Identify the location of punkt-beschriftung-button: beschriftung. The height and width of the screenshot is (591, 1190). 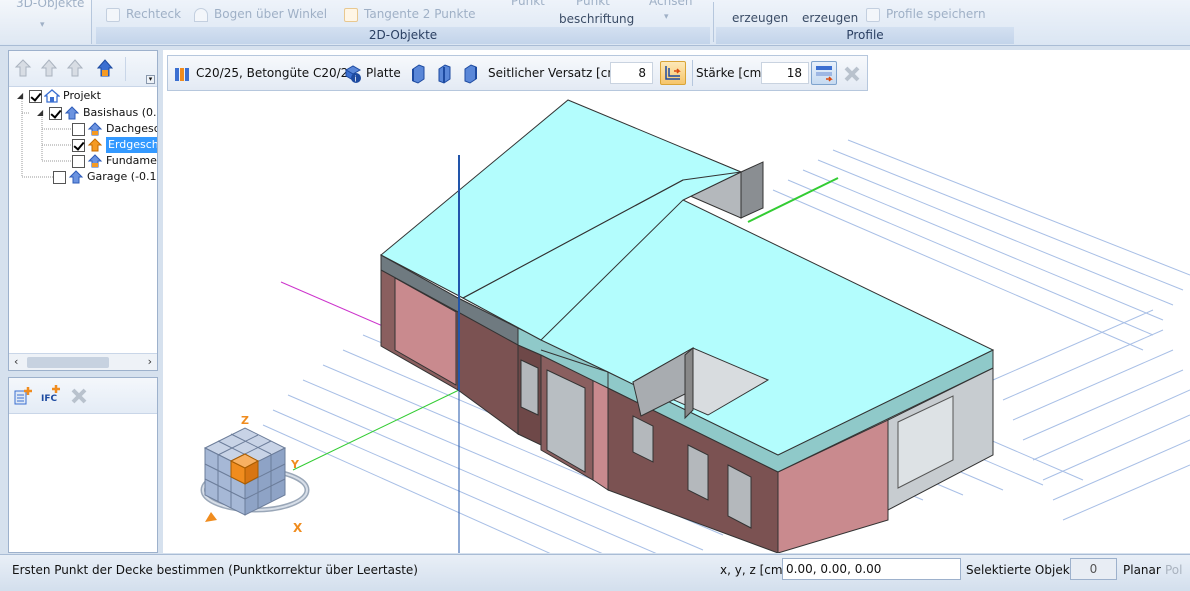
(596, 19).